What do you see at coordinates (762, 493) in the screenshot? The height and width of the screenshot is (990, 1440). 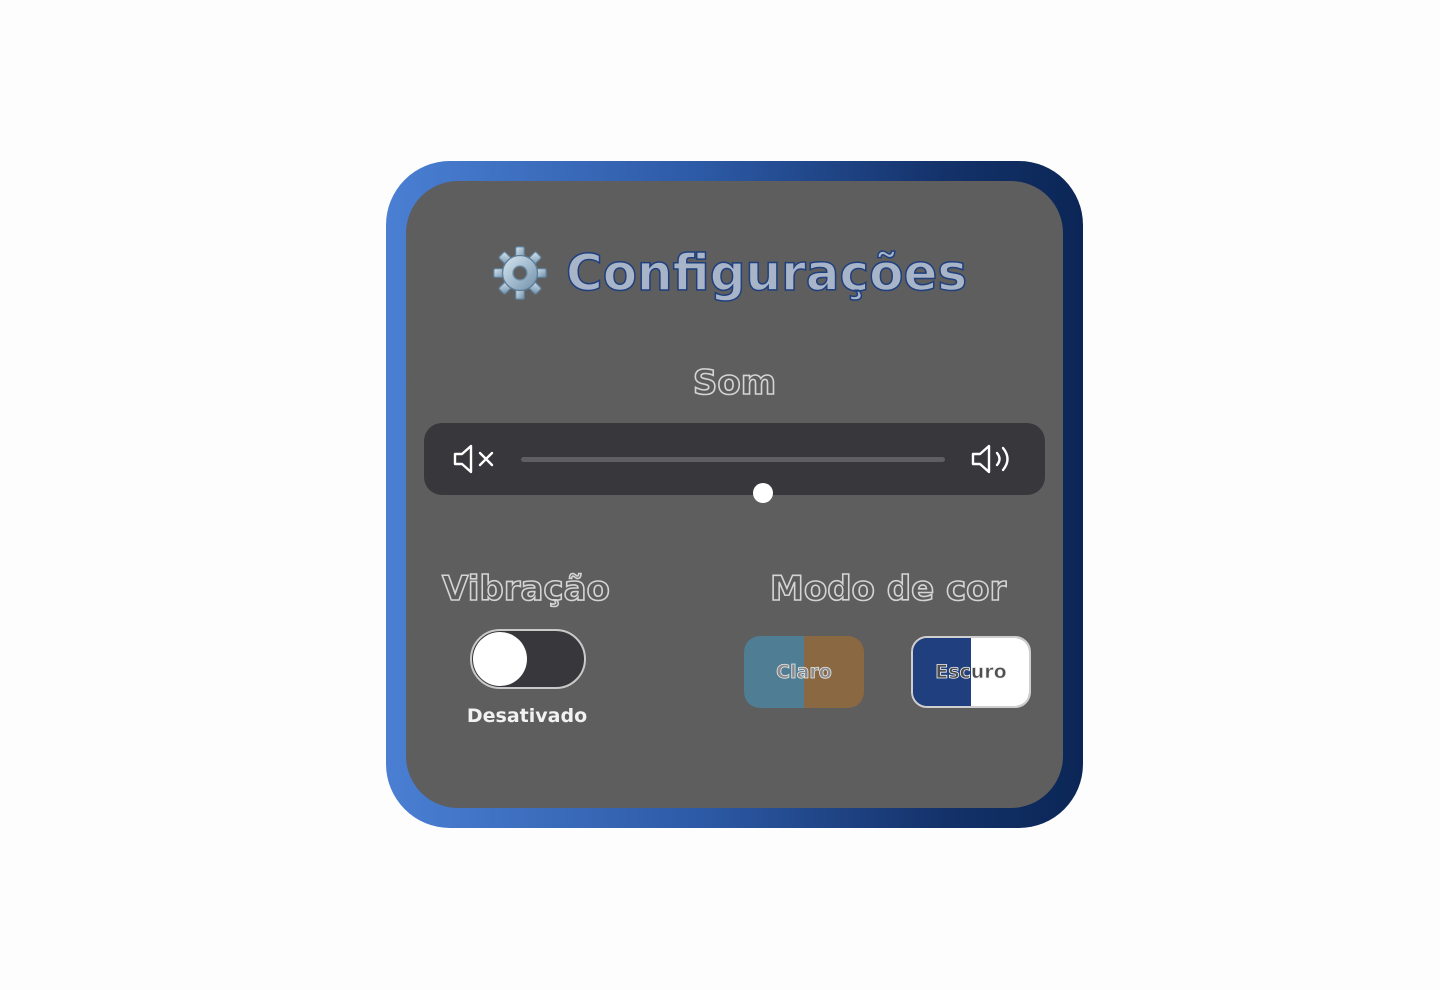 I see `volume-slider-thumb` at bounding box center [762, 493].